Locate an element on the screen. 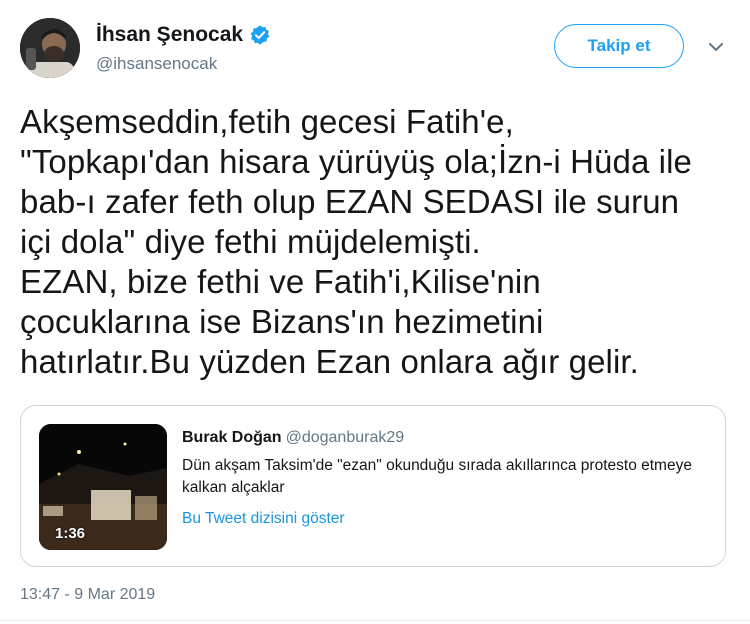  tweet-timestamp: 13:47 - 9 Mar 2019 is located at coordinates (87, 595).